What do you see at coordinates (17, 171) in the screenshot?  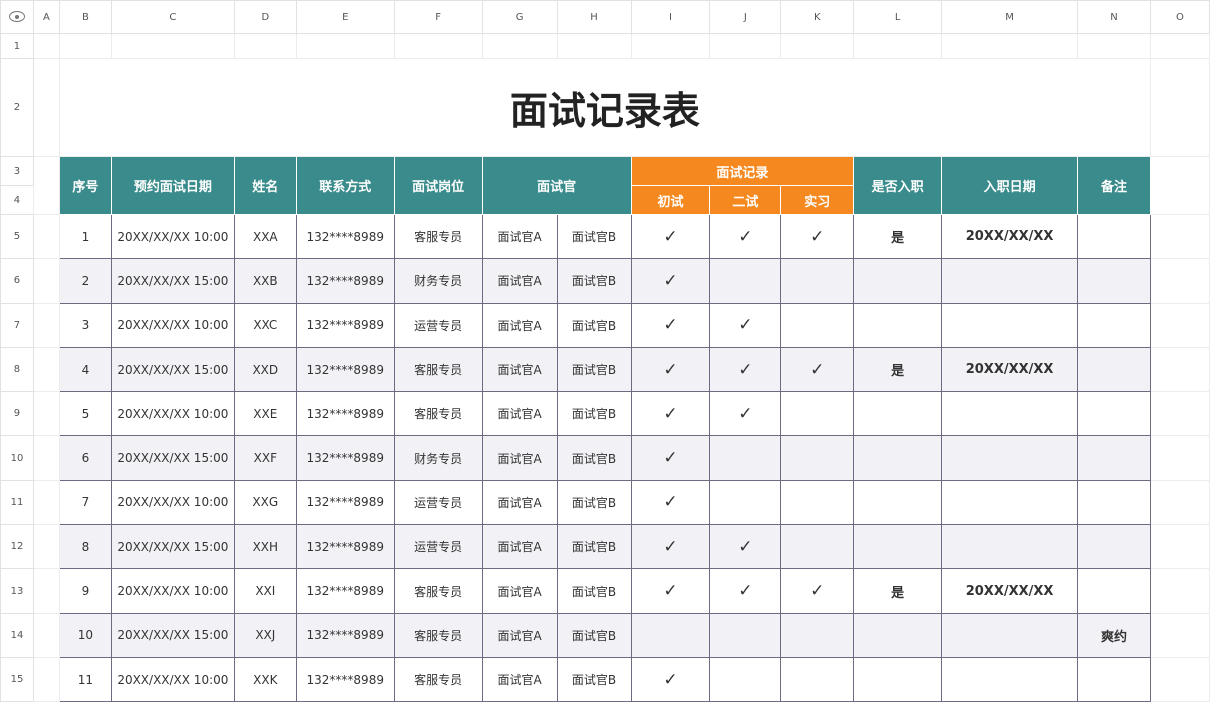 I see `row-header-3: 3` at bounding box center [17, 171].